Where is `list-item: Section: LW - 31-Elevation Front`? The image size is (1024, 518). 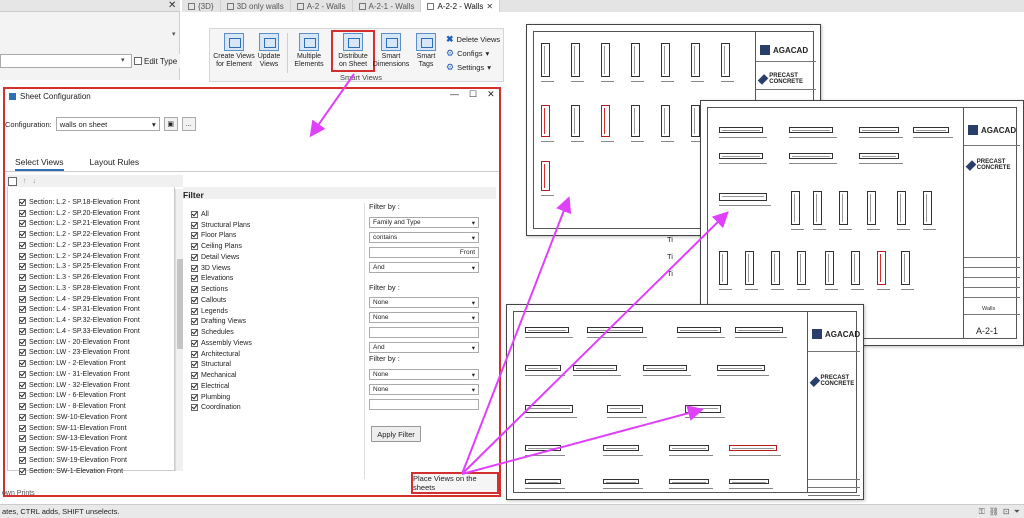 list-item: Section: LW - 31-Elevation Front is located at coordinates (97, 374).